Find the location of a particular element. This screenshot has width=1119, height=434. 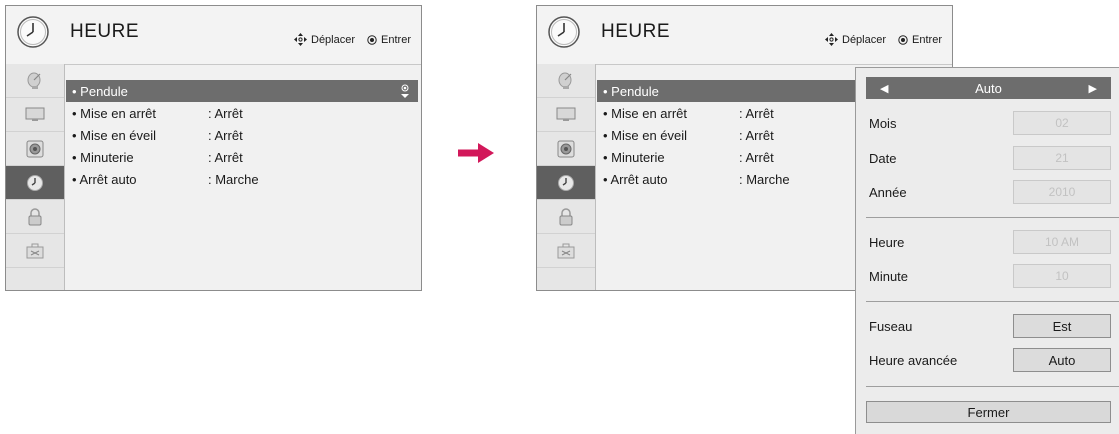

menu-item-on-time: • Mise en éveil : Arrêt is located at coordinates (242, 135).